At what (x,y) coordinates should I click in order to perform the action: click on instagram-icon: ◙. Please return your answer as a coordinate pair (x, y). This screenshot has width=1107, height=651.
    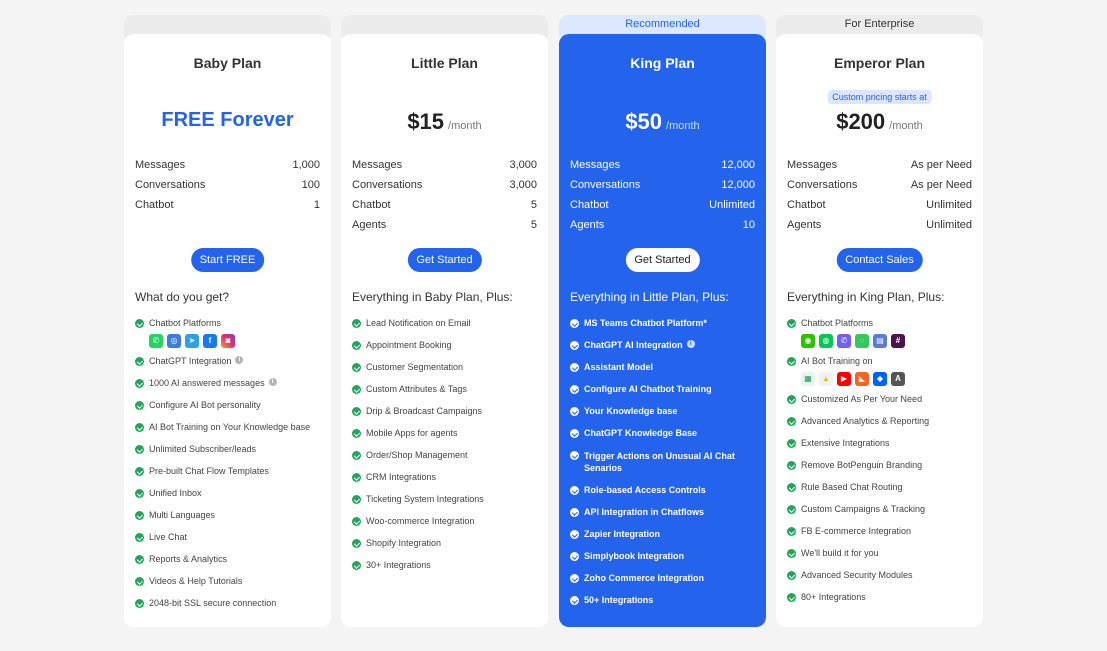
    Looking at the image, I should click on (228, 341).